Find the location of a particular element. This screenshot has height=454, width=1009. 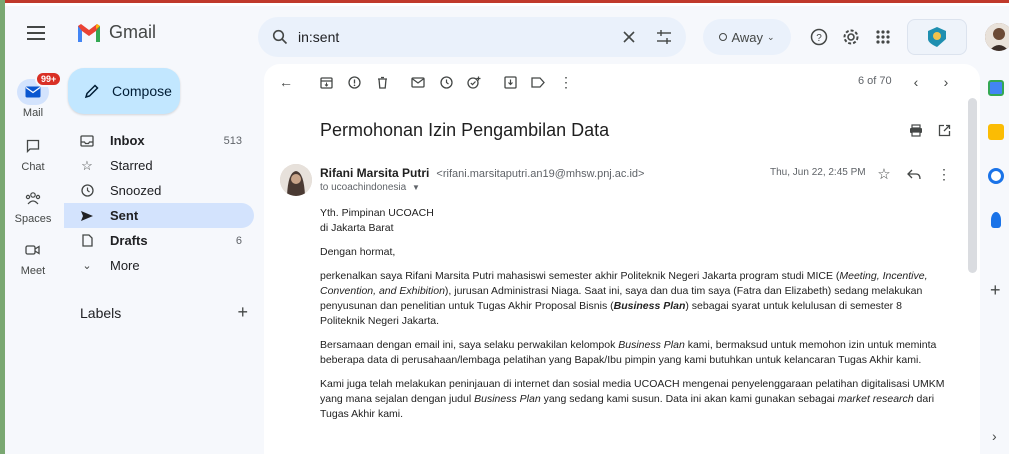

newer-chevron-icon: ‹ is located at coordinates (916, 82).